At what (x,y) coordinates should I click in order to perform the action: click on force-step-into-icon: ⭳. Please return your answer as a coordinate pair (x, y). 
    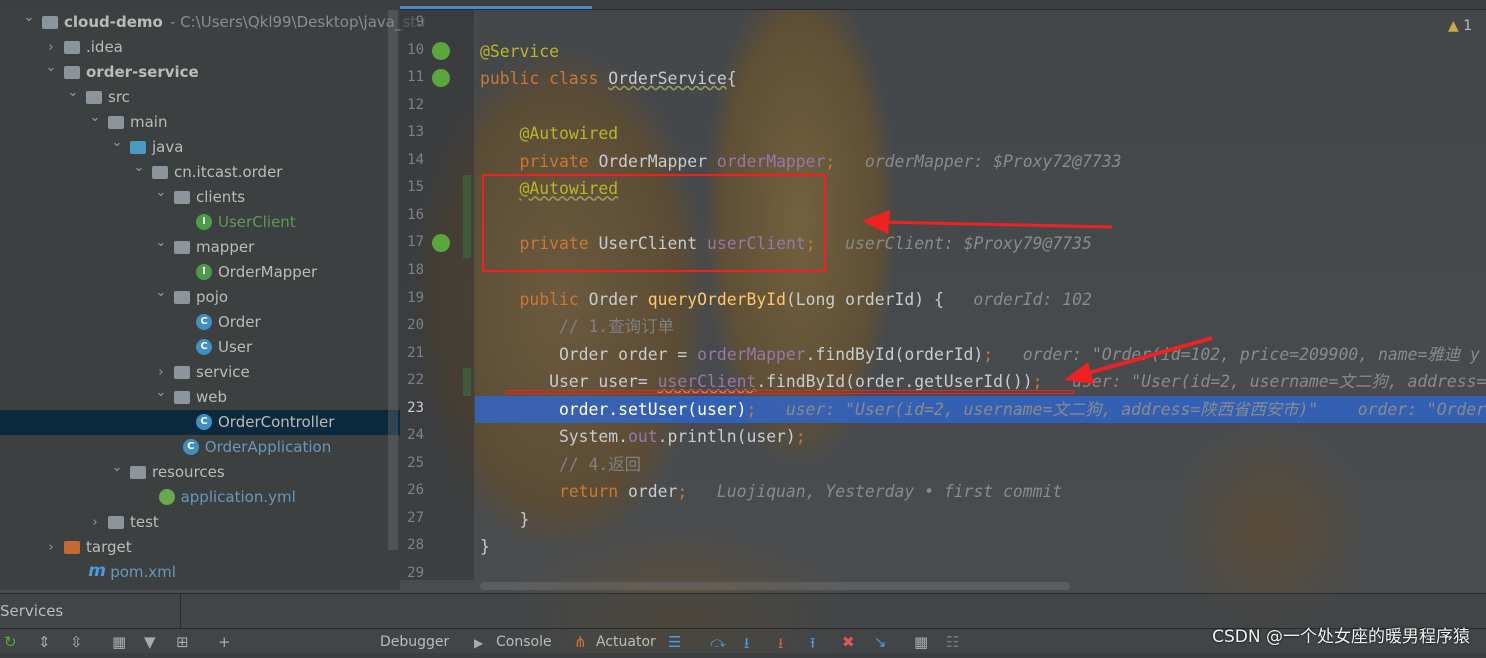
    Looking at the image, I should click on (780, 645).